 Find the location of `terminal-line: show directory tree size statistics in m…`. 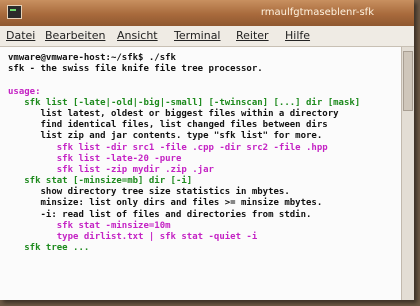

terminal-line: show directory tree size statistics in m… is located at coordinates (149, 192).